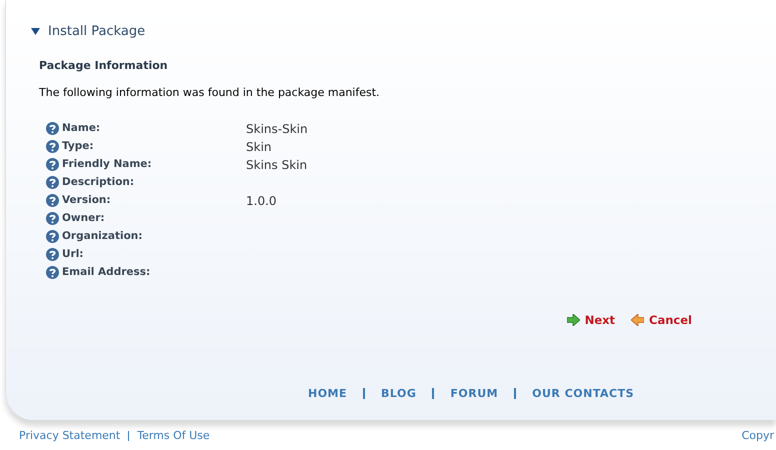 The height and width of the screenshot is (450, 776). What do you see at coordinates (69, 435) in the screenshot?
I see `footer-link: Privacy Statement` at bounding box center [69, 435].